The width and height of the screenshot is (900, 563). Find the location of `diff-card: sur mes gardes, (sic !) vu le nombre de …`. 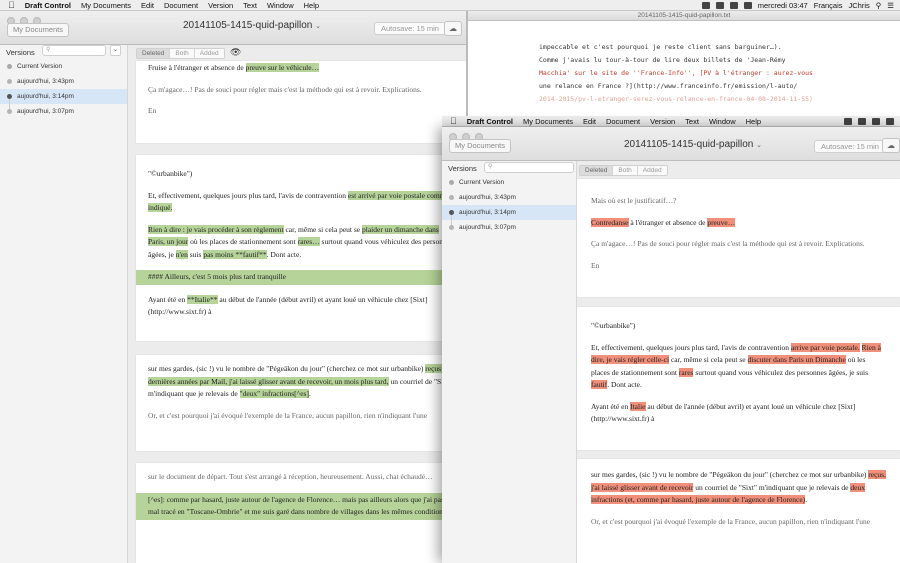

diff-card: sur mes gardes, (sic !) vu le nombre de … is located at coordinates (301, 403).